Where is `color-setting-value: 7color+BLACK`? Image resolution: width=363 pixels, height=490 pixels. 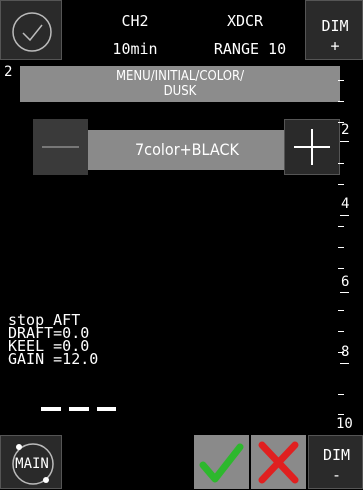 color-setting-value: 7color+BLACK is located at coordinates (187, 150).